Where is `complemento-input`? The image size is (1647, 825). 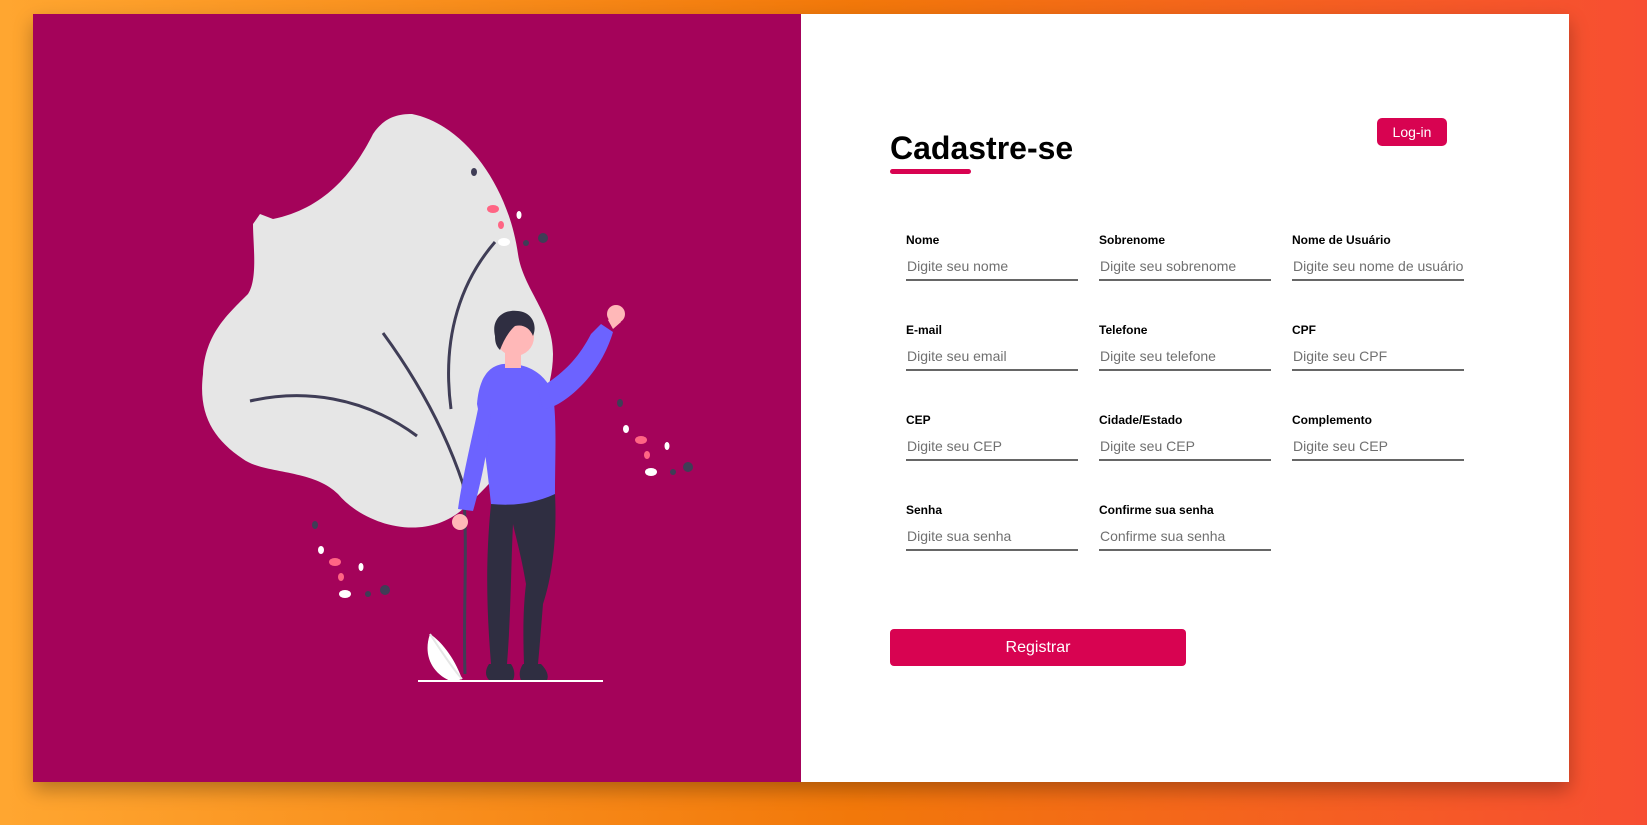 complemento-input is located at coordinates (1378, 449).